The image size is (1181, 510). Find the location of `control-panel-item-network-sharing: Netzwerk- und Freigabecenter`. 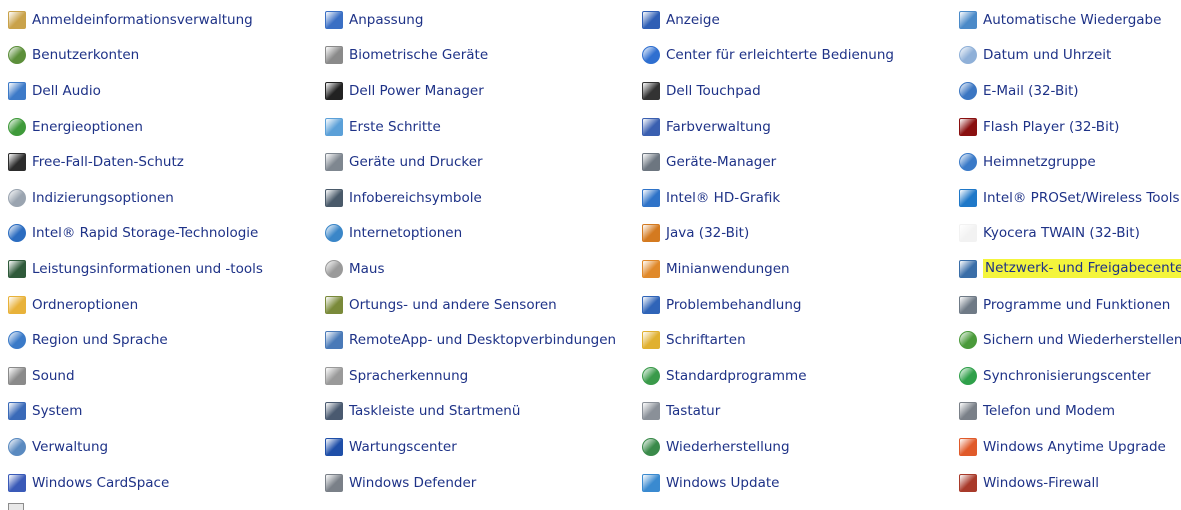

control-panel-item-network-sharing: Netzwerk- und Freigabecenter is located at coordinates (1070, 269).